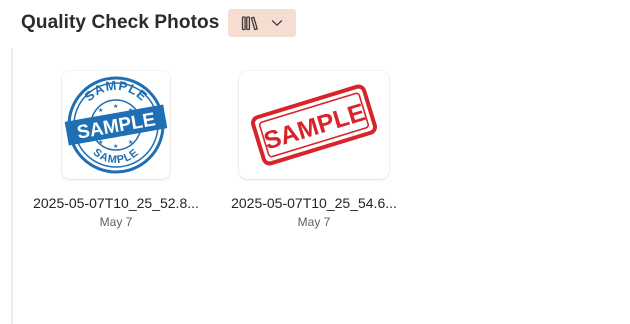 This screenshot has width=630, height=324. What do you see at coordinates (262, 22) in the screenshot?
I see `view-options-button` at bounding box center [262, 22].